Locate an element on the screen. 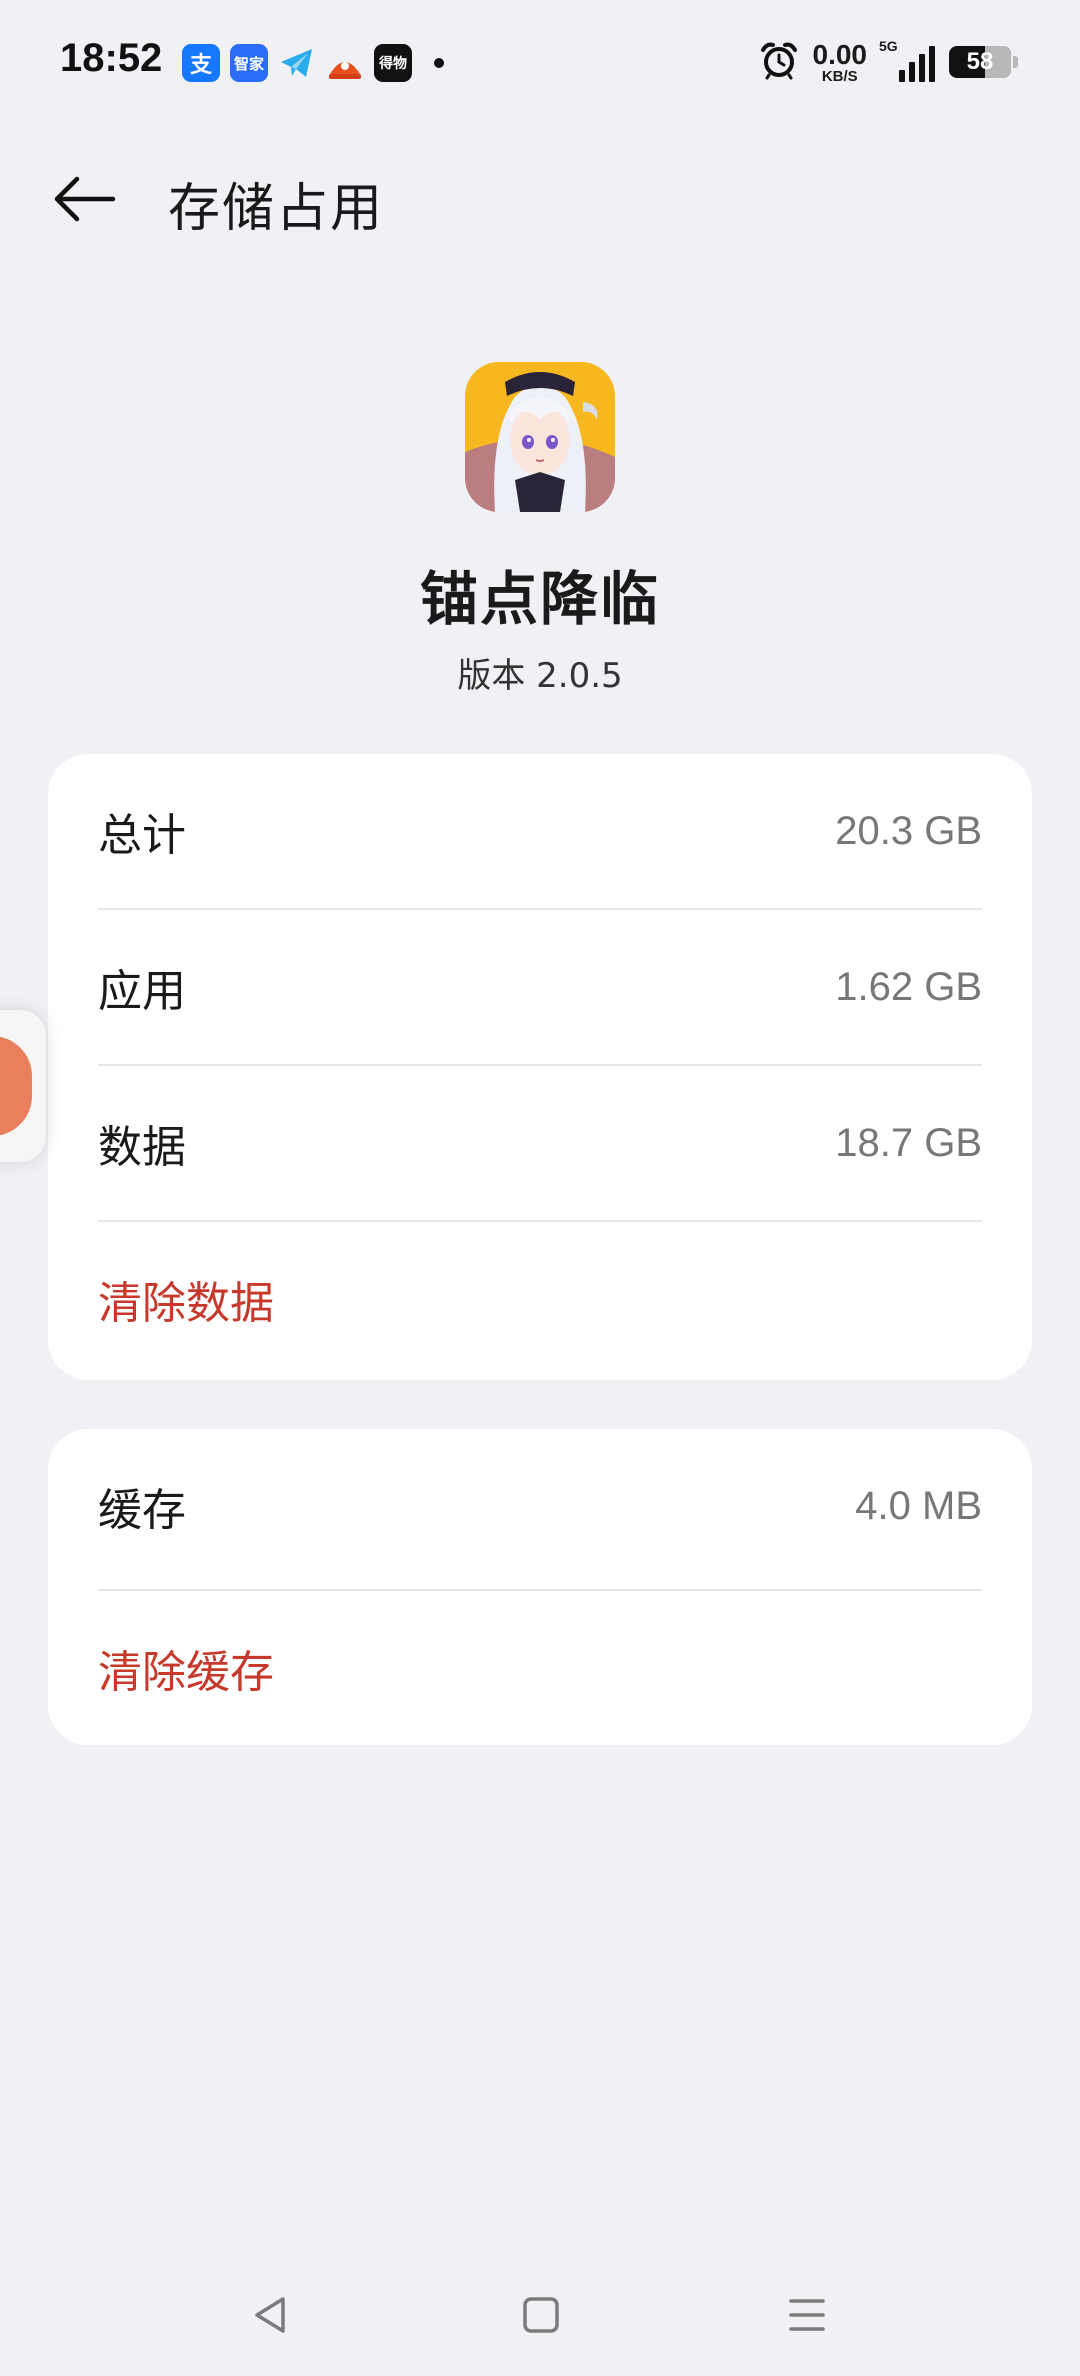 The image size is (1080, 2376). floating-assistant-widget is located at coordinates (23, 1086).